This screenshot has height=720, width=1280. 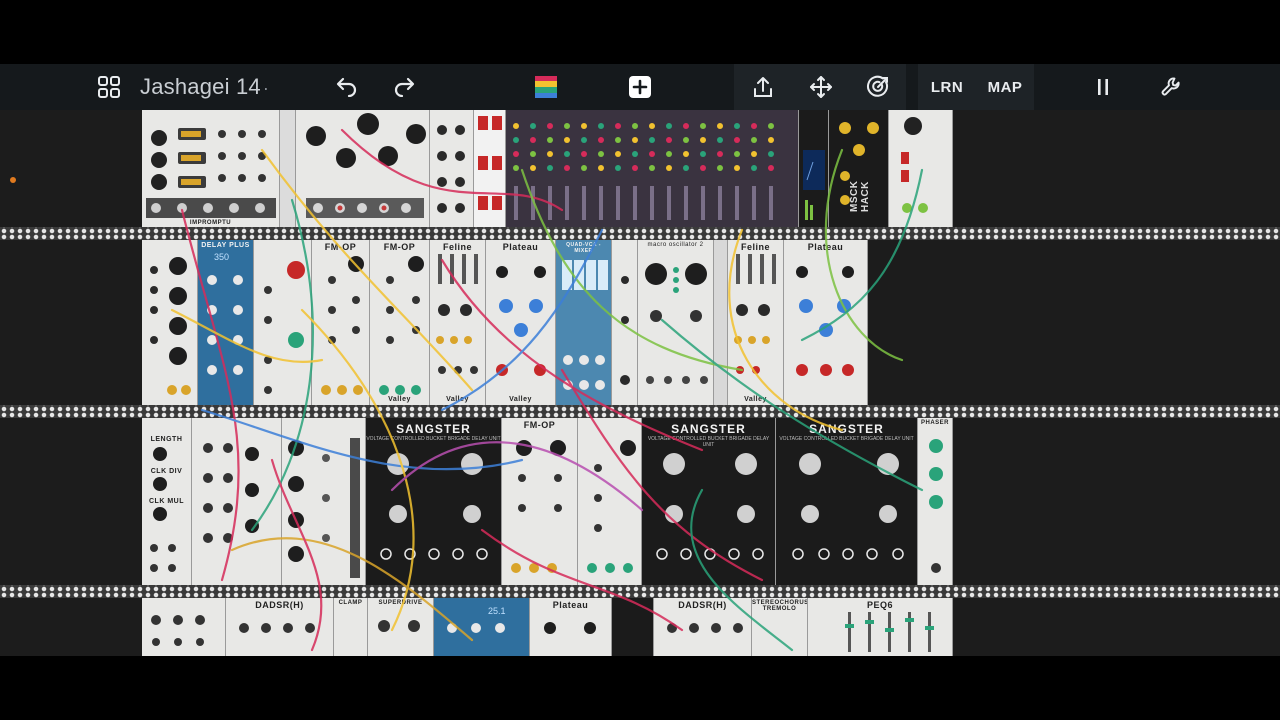 What do you see at coordinates (521, 322) in the screenshot?
I see `module-plateau-1: Plateau Valley` at bounding box center [521, 322].